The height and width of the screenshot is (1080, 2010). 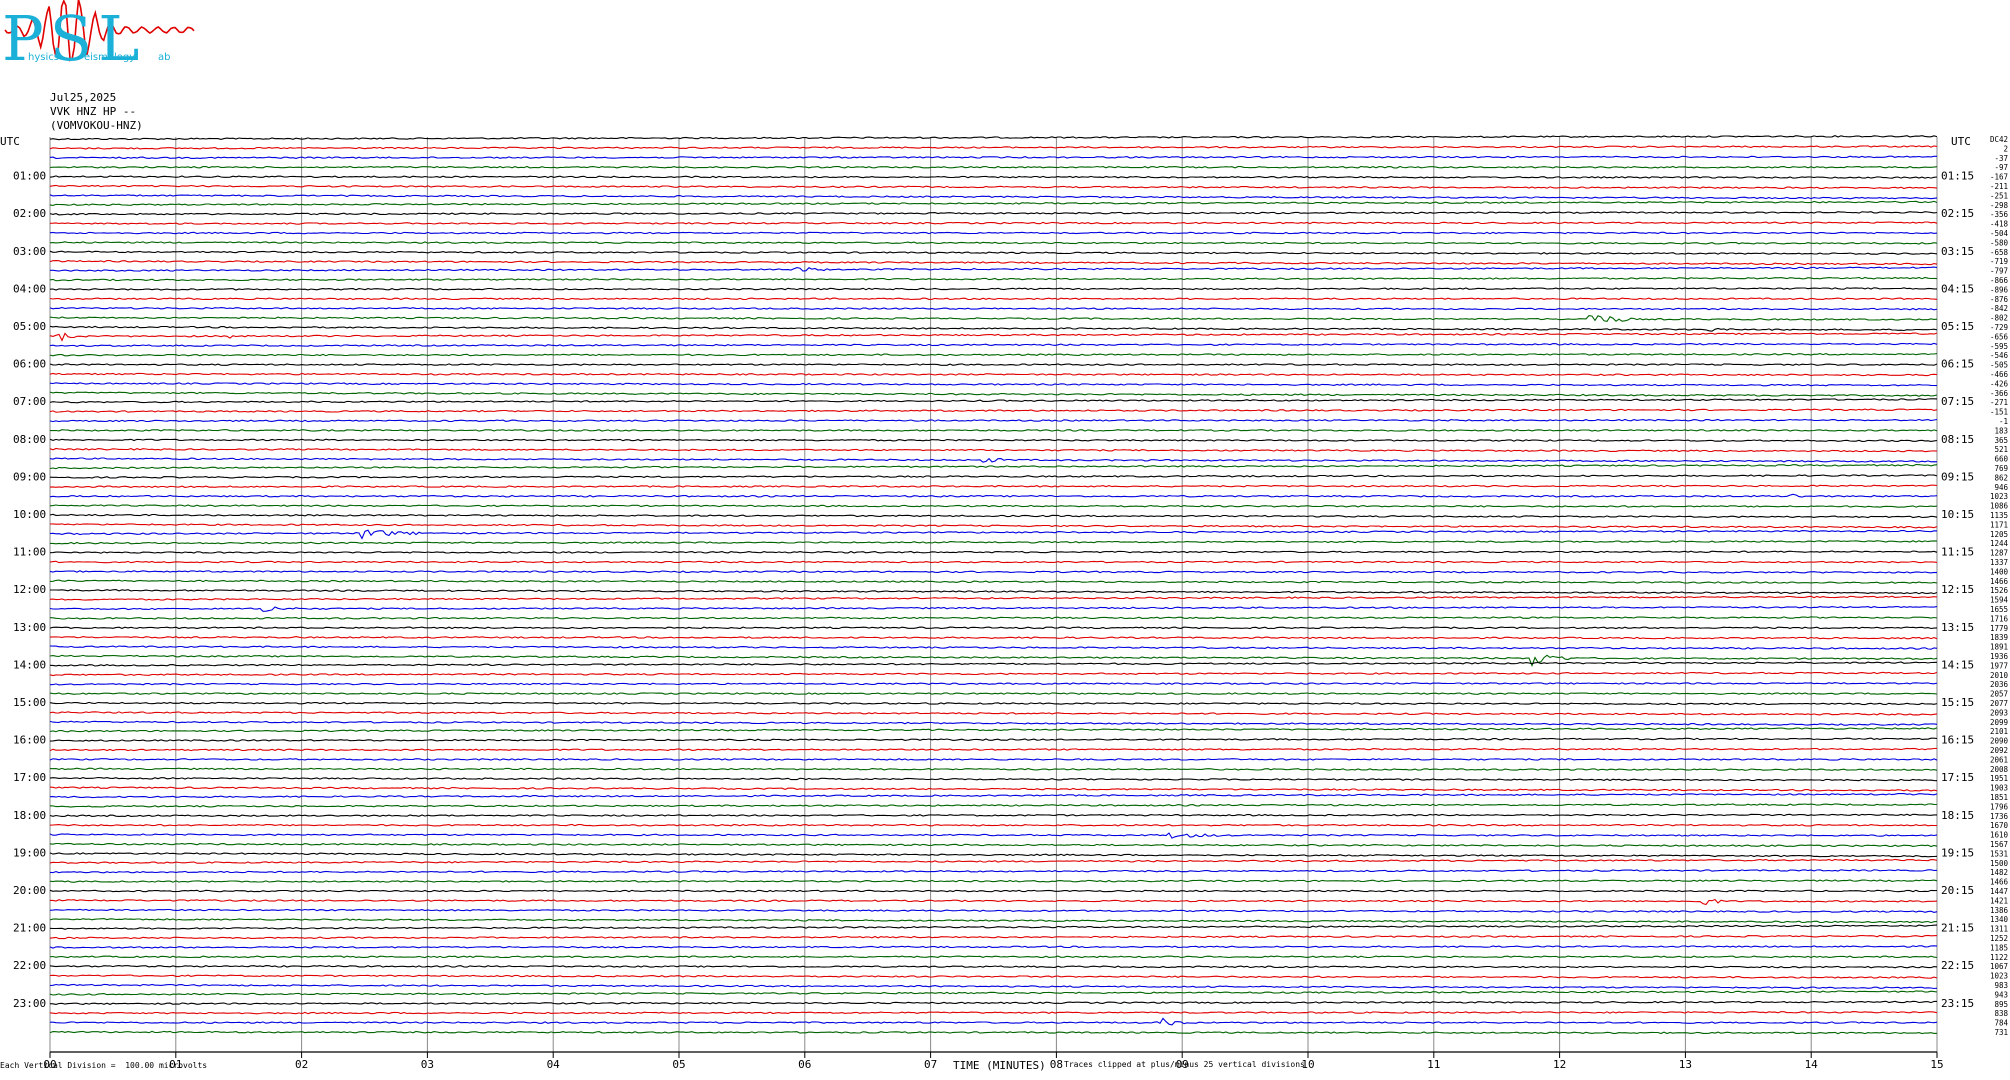 What do you see at coordinates (1957, 288) in the screenshot?
I see `hour-label-right: 04:15` at bounding box center [1957, 288].